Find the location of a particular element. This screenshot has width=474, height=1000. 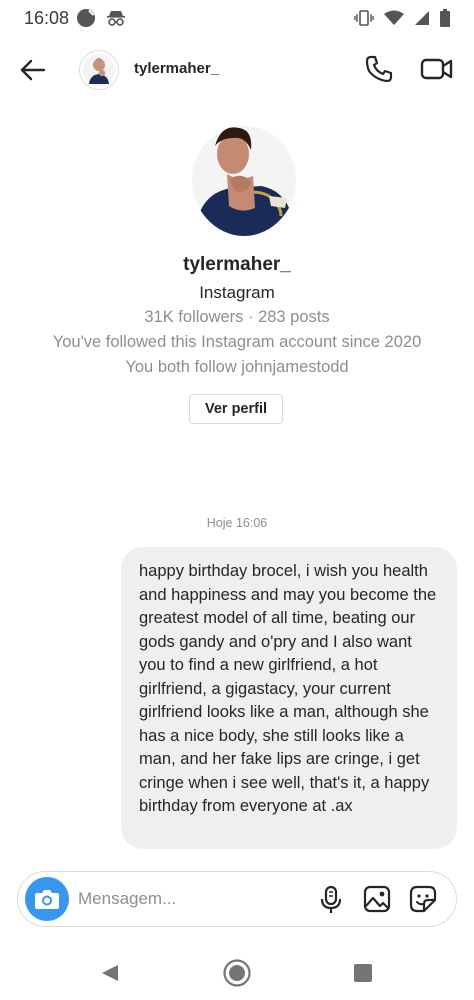

profile-mutual-follow: You both follow johnjamestodd is located at coordinates (237, 367).